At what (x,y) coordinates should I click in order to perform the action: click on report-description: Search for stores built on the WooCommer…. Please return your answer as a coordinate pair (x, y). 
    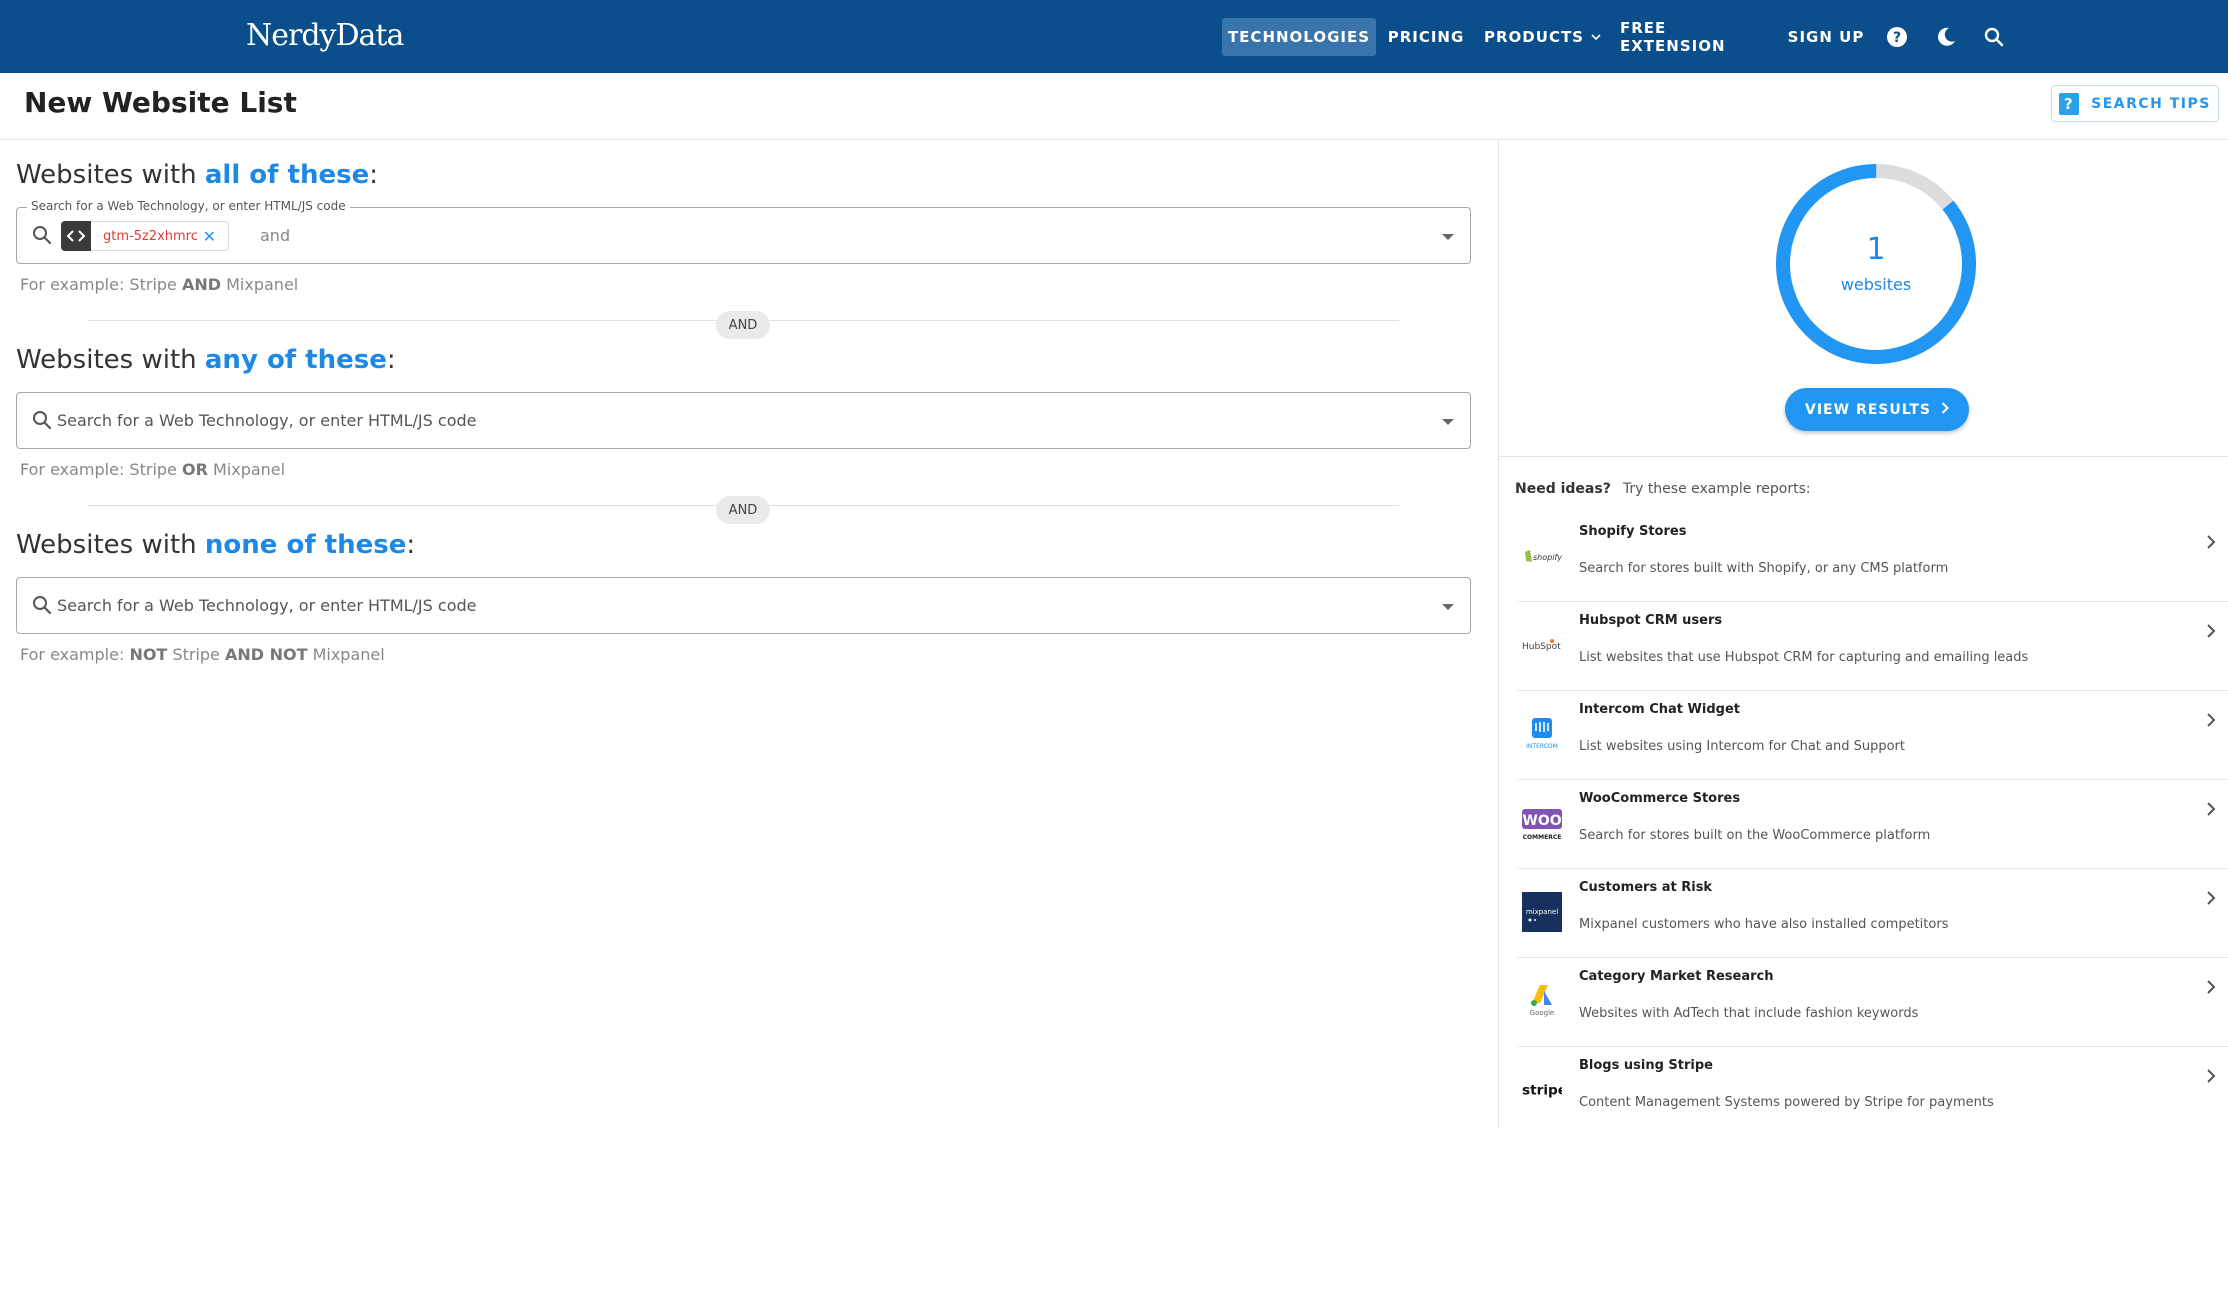
    Looking at the image, I should click on (1755, 835).